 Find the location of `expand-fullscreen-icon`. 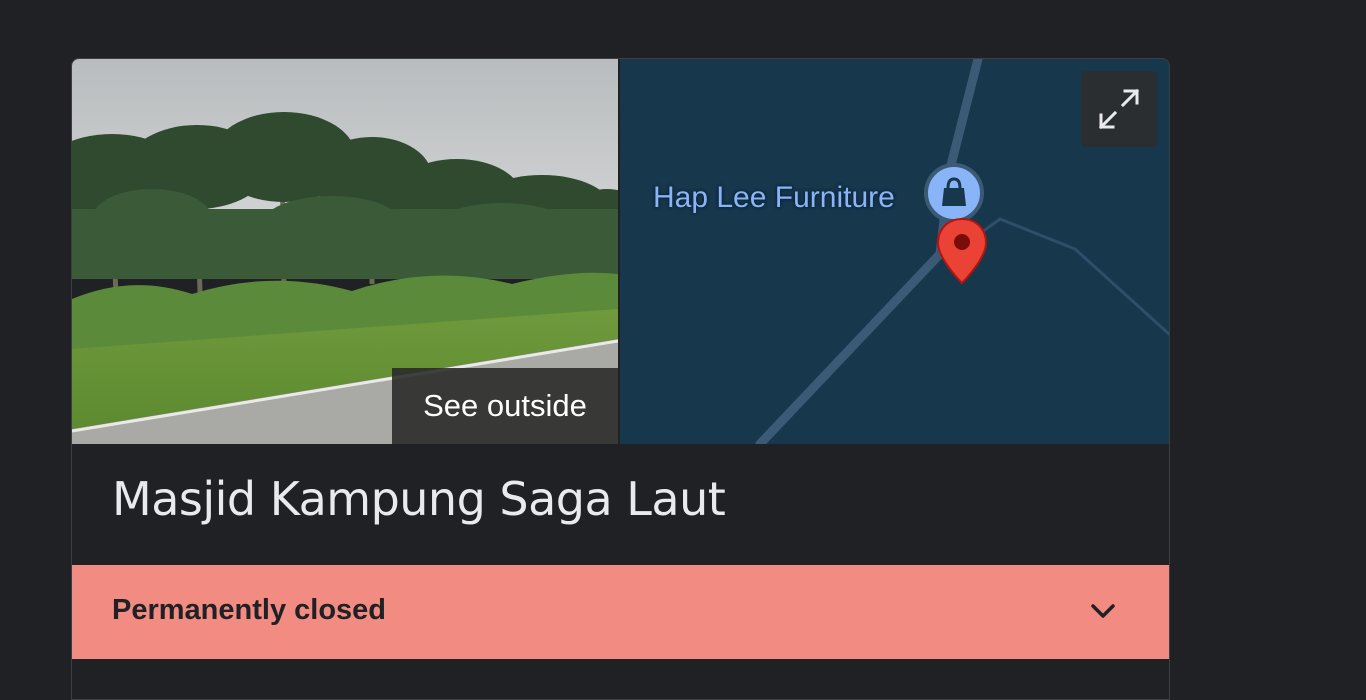

expand-fullscreen-icon is located at coordinates (1119, 109).